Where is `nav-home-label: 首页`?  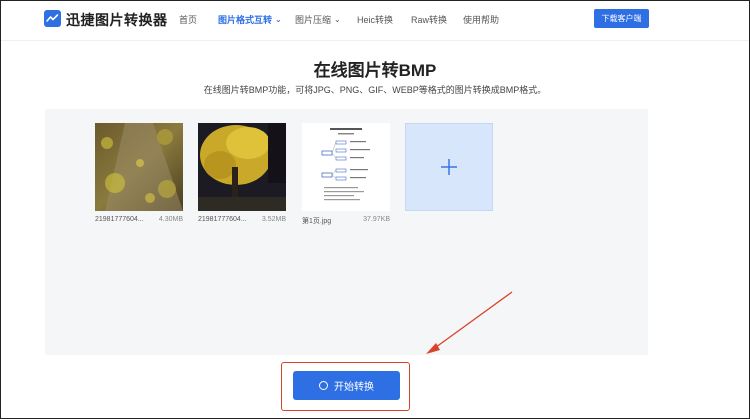
nav-home-label: 首页 is located at coordinates (188, 20).